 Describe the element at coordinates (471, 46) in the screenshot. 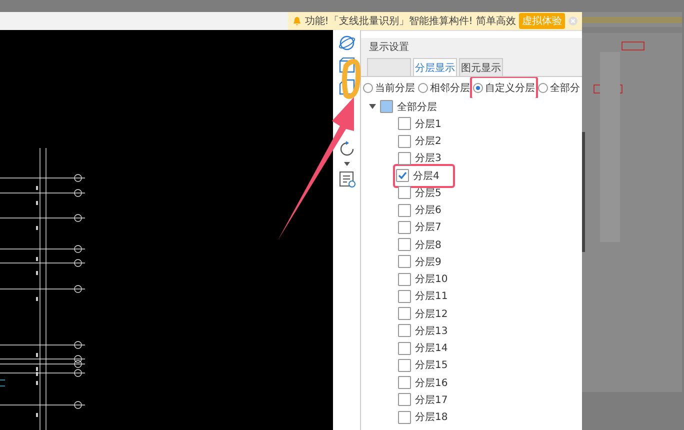

I see `panel-title: 显示设置` at that location.